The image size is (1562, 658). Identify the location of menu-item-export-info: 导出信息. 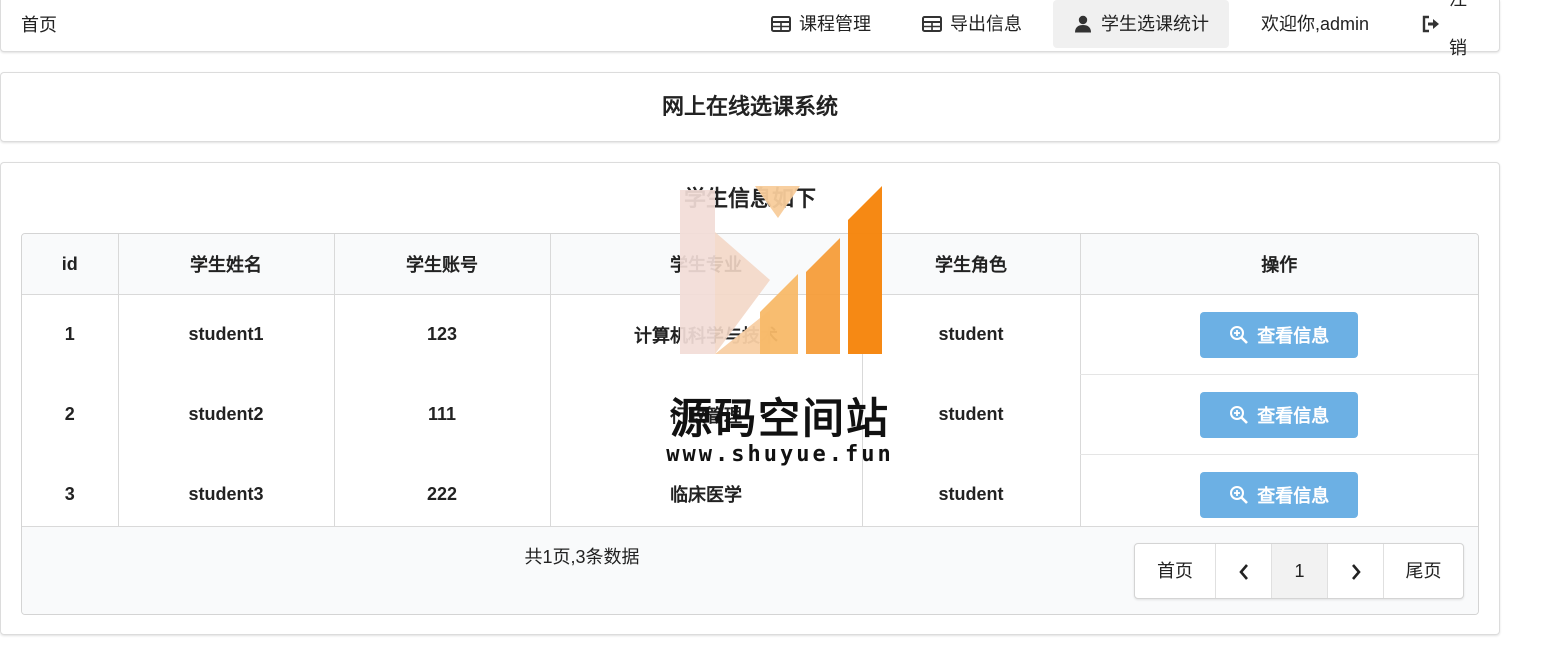
(972, 24).